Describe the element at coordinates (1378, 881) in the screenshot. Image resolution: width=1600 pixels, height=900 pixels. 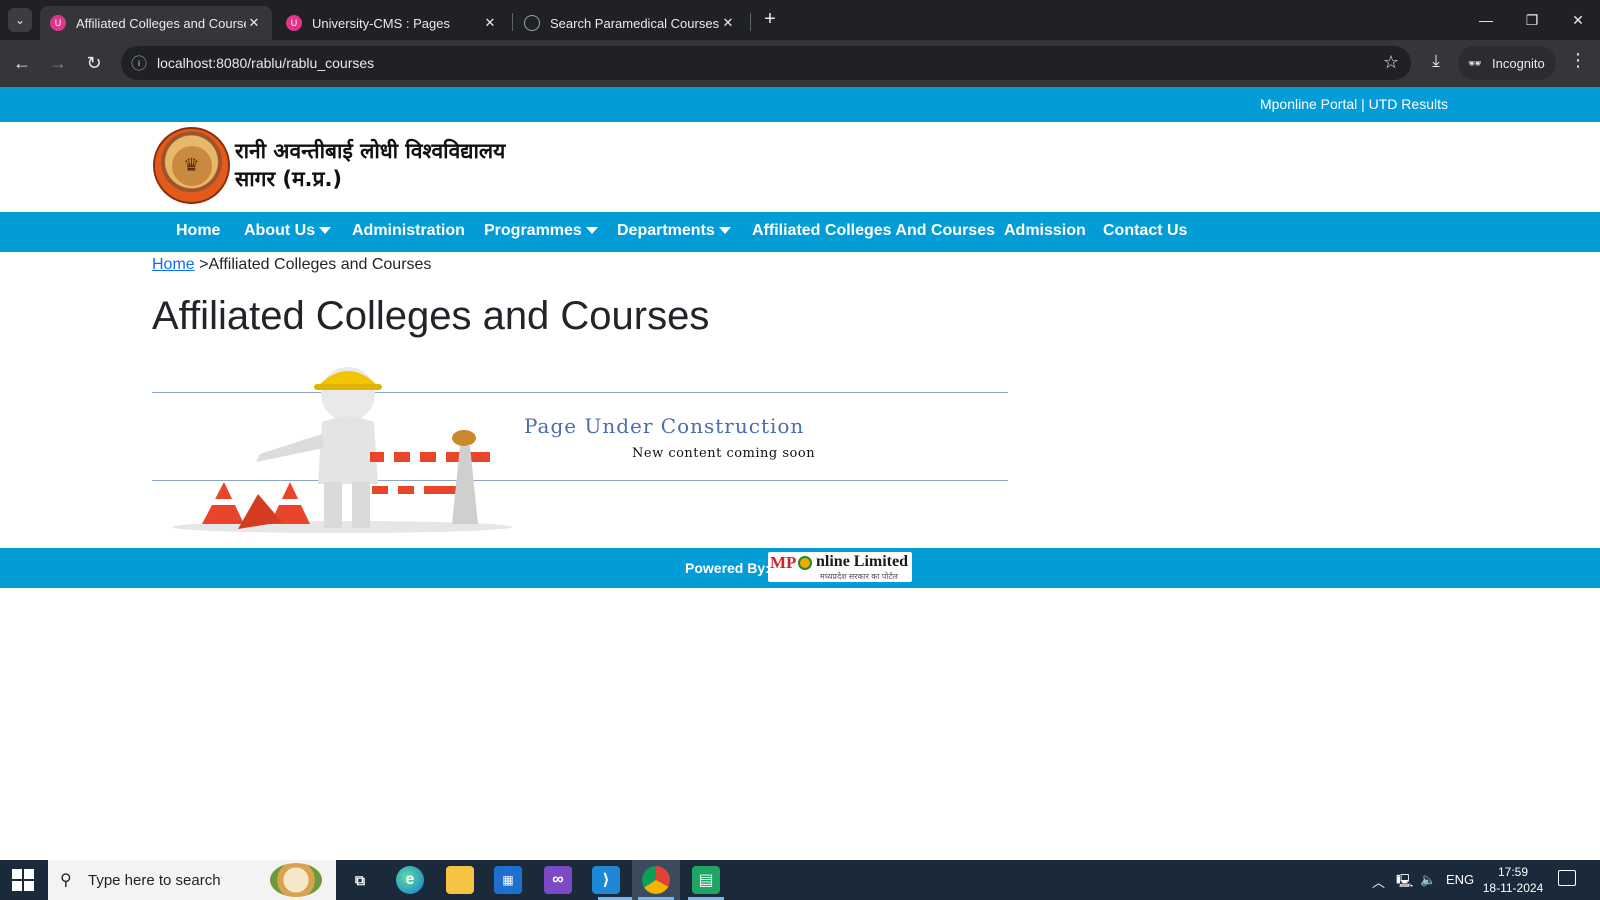
I see `show-hidden-icons-chevron-icon: ︿` at that location.